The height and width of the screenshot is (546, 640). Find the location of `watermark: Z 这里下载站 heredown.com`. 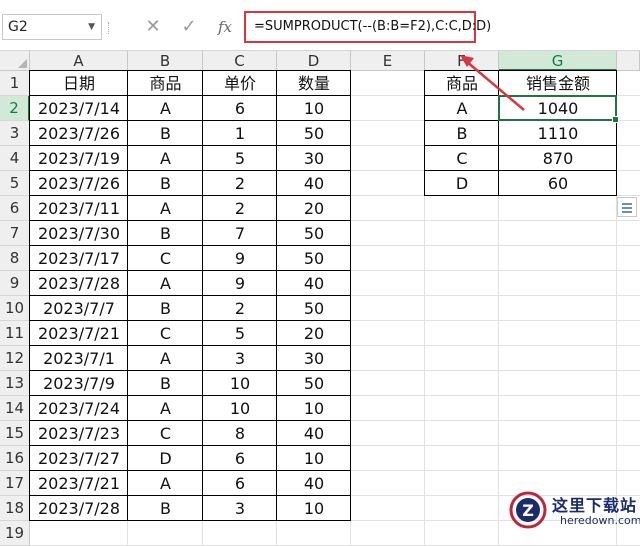

watermark: Z 这里下载站 heredown.com is located at coordinates (572, 510).